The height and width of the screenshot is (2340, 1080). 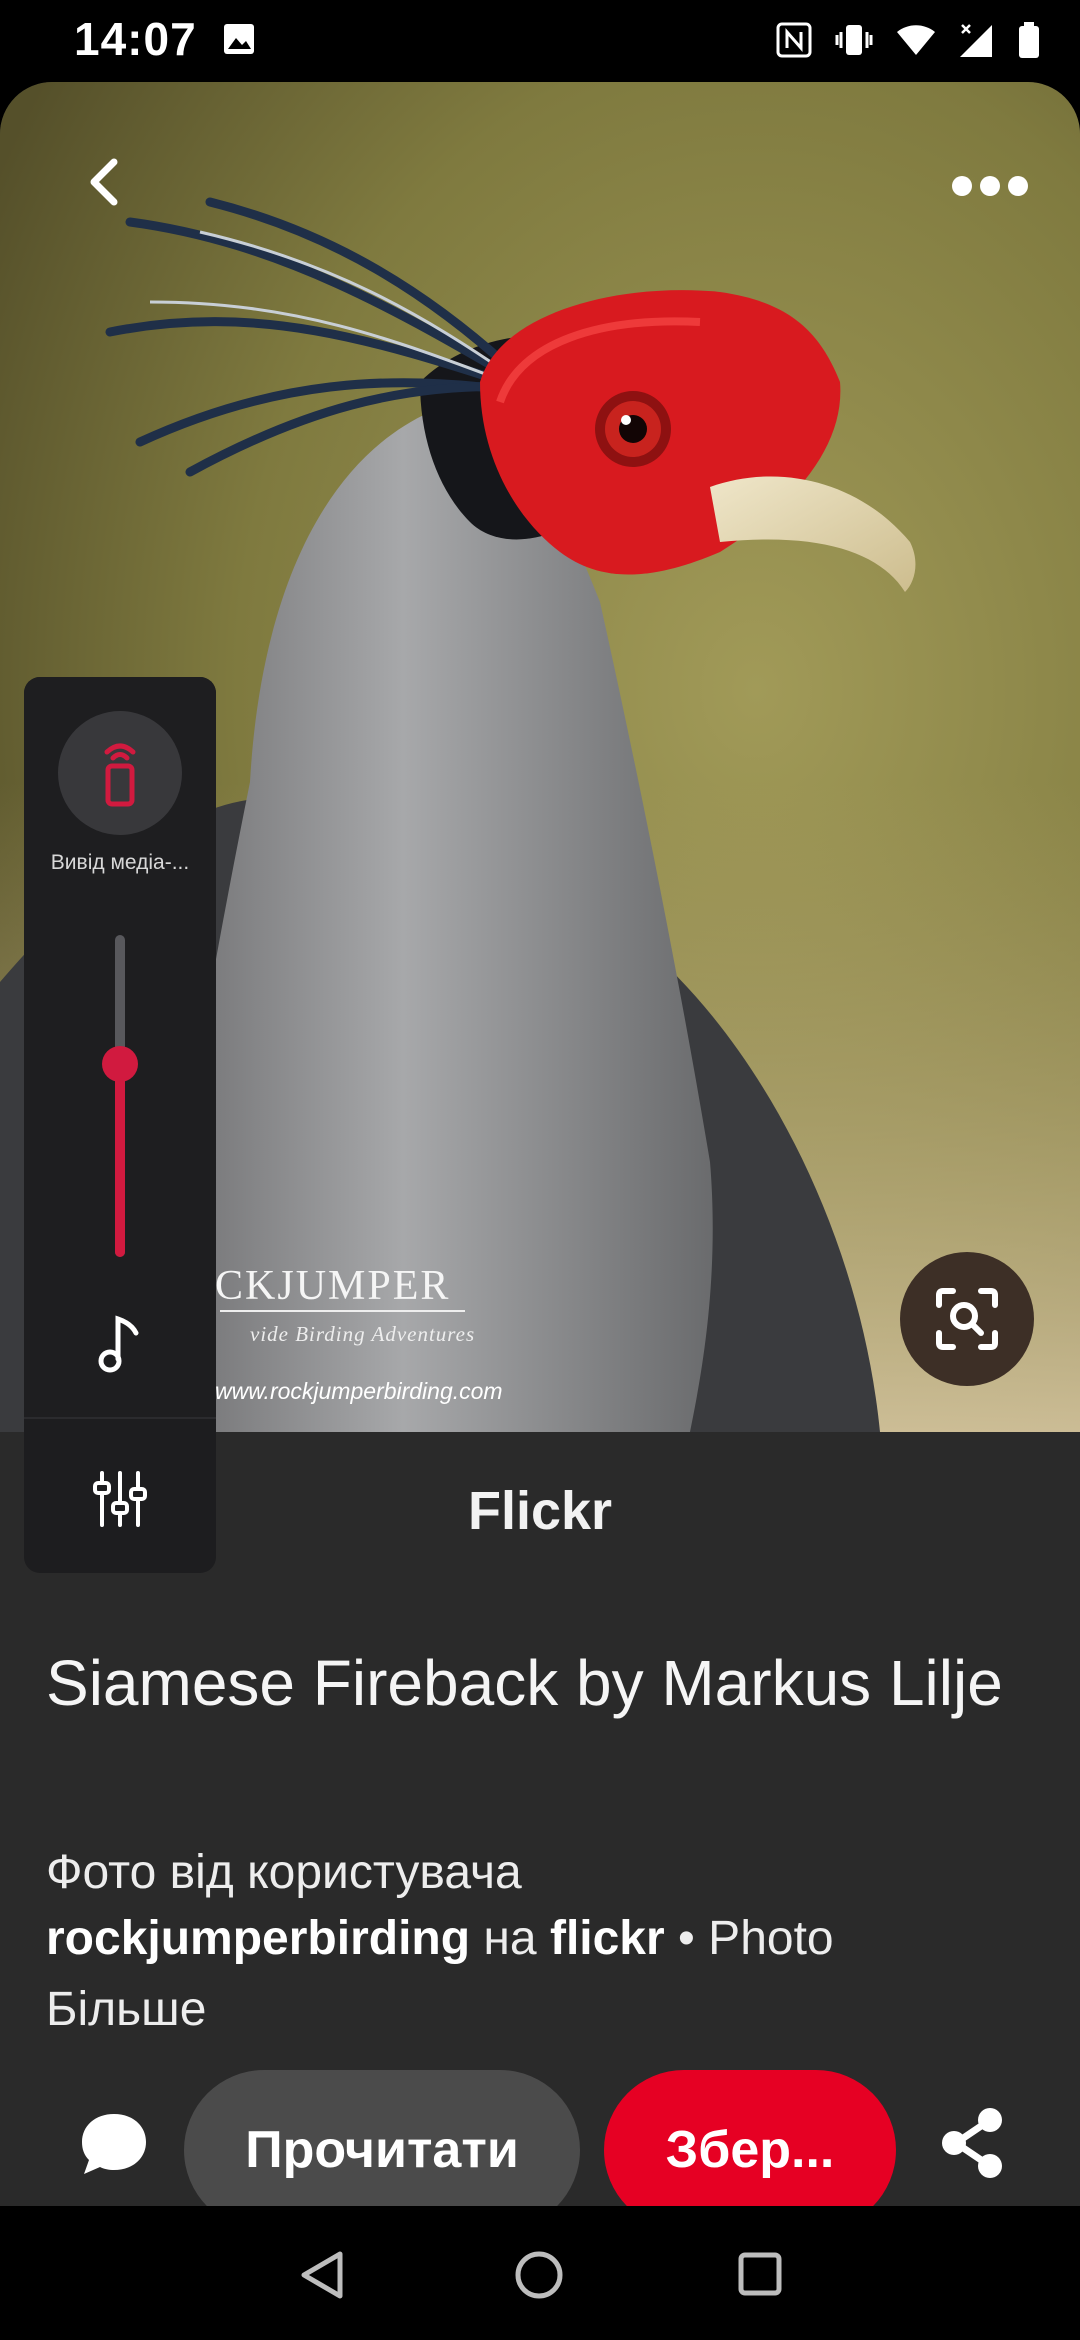 I want to click on nav-home-icon, so click(x=539, y=2275).